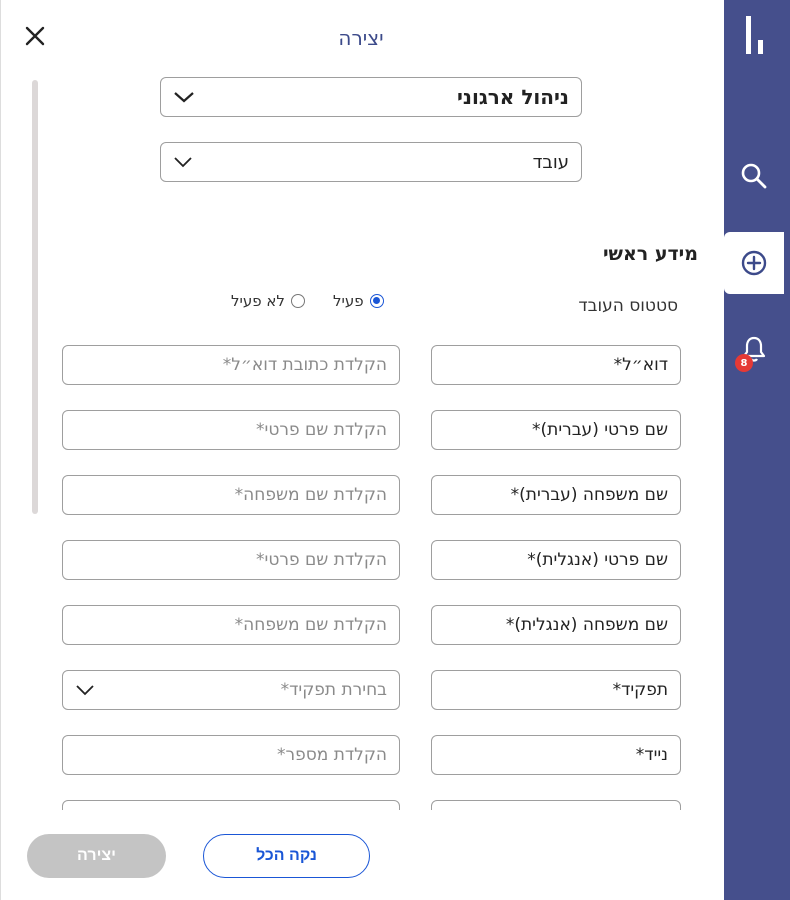 This screenshot has width=790, height=900. I want to click on radio-checked-icon, so click(376, 301).